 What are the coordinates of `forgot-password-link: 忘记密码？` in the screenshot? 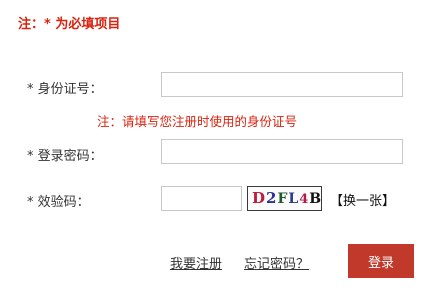 It's located at (276, 262).